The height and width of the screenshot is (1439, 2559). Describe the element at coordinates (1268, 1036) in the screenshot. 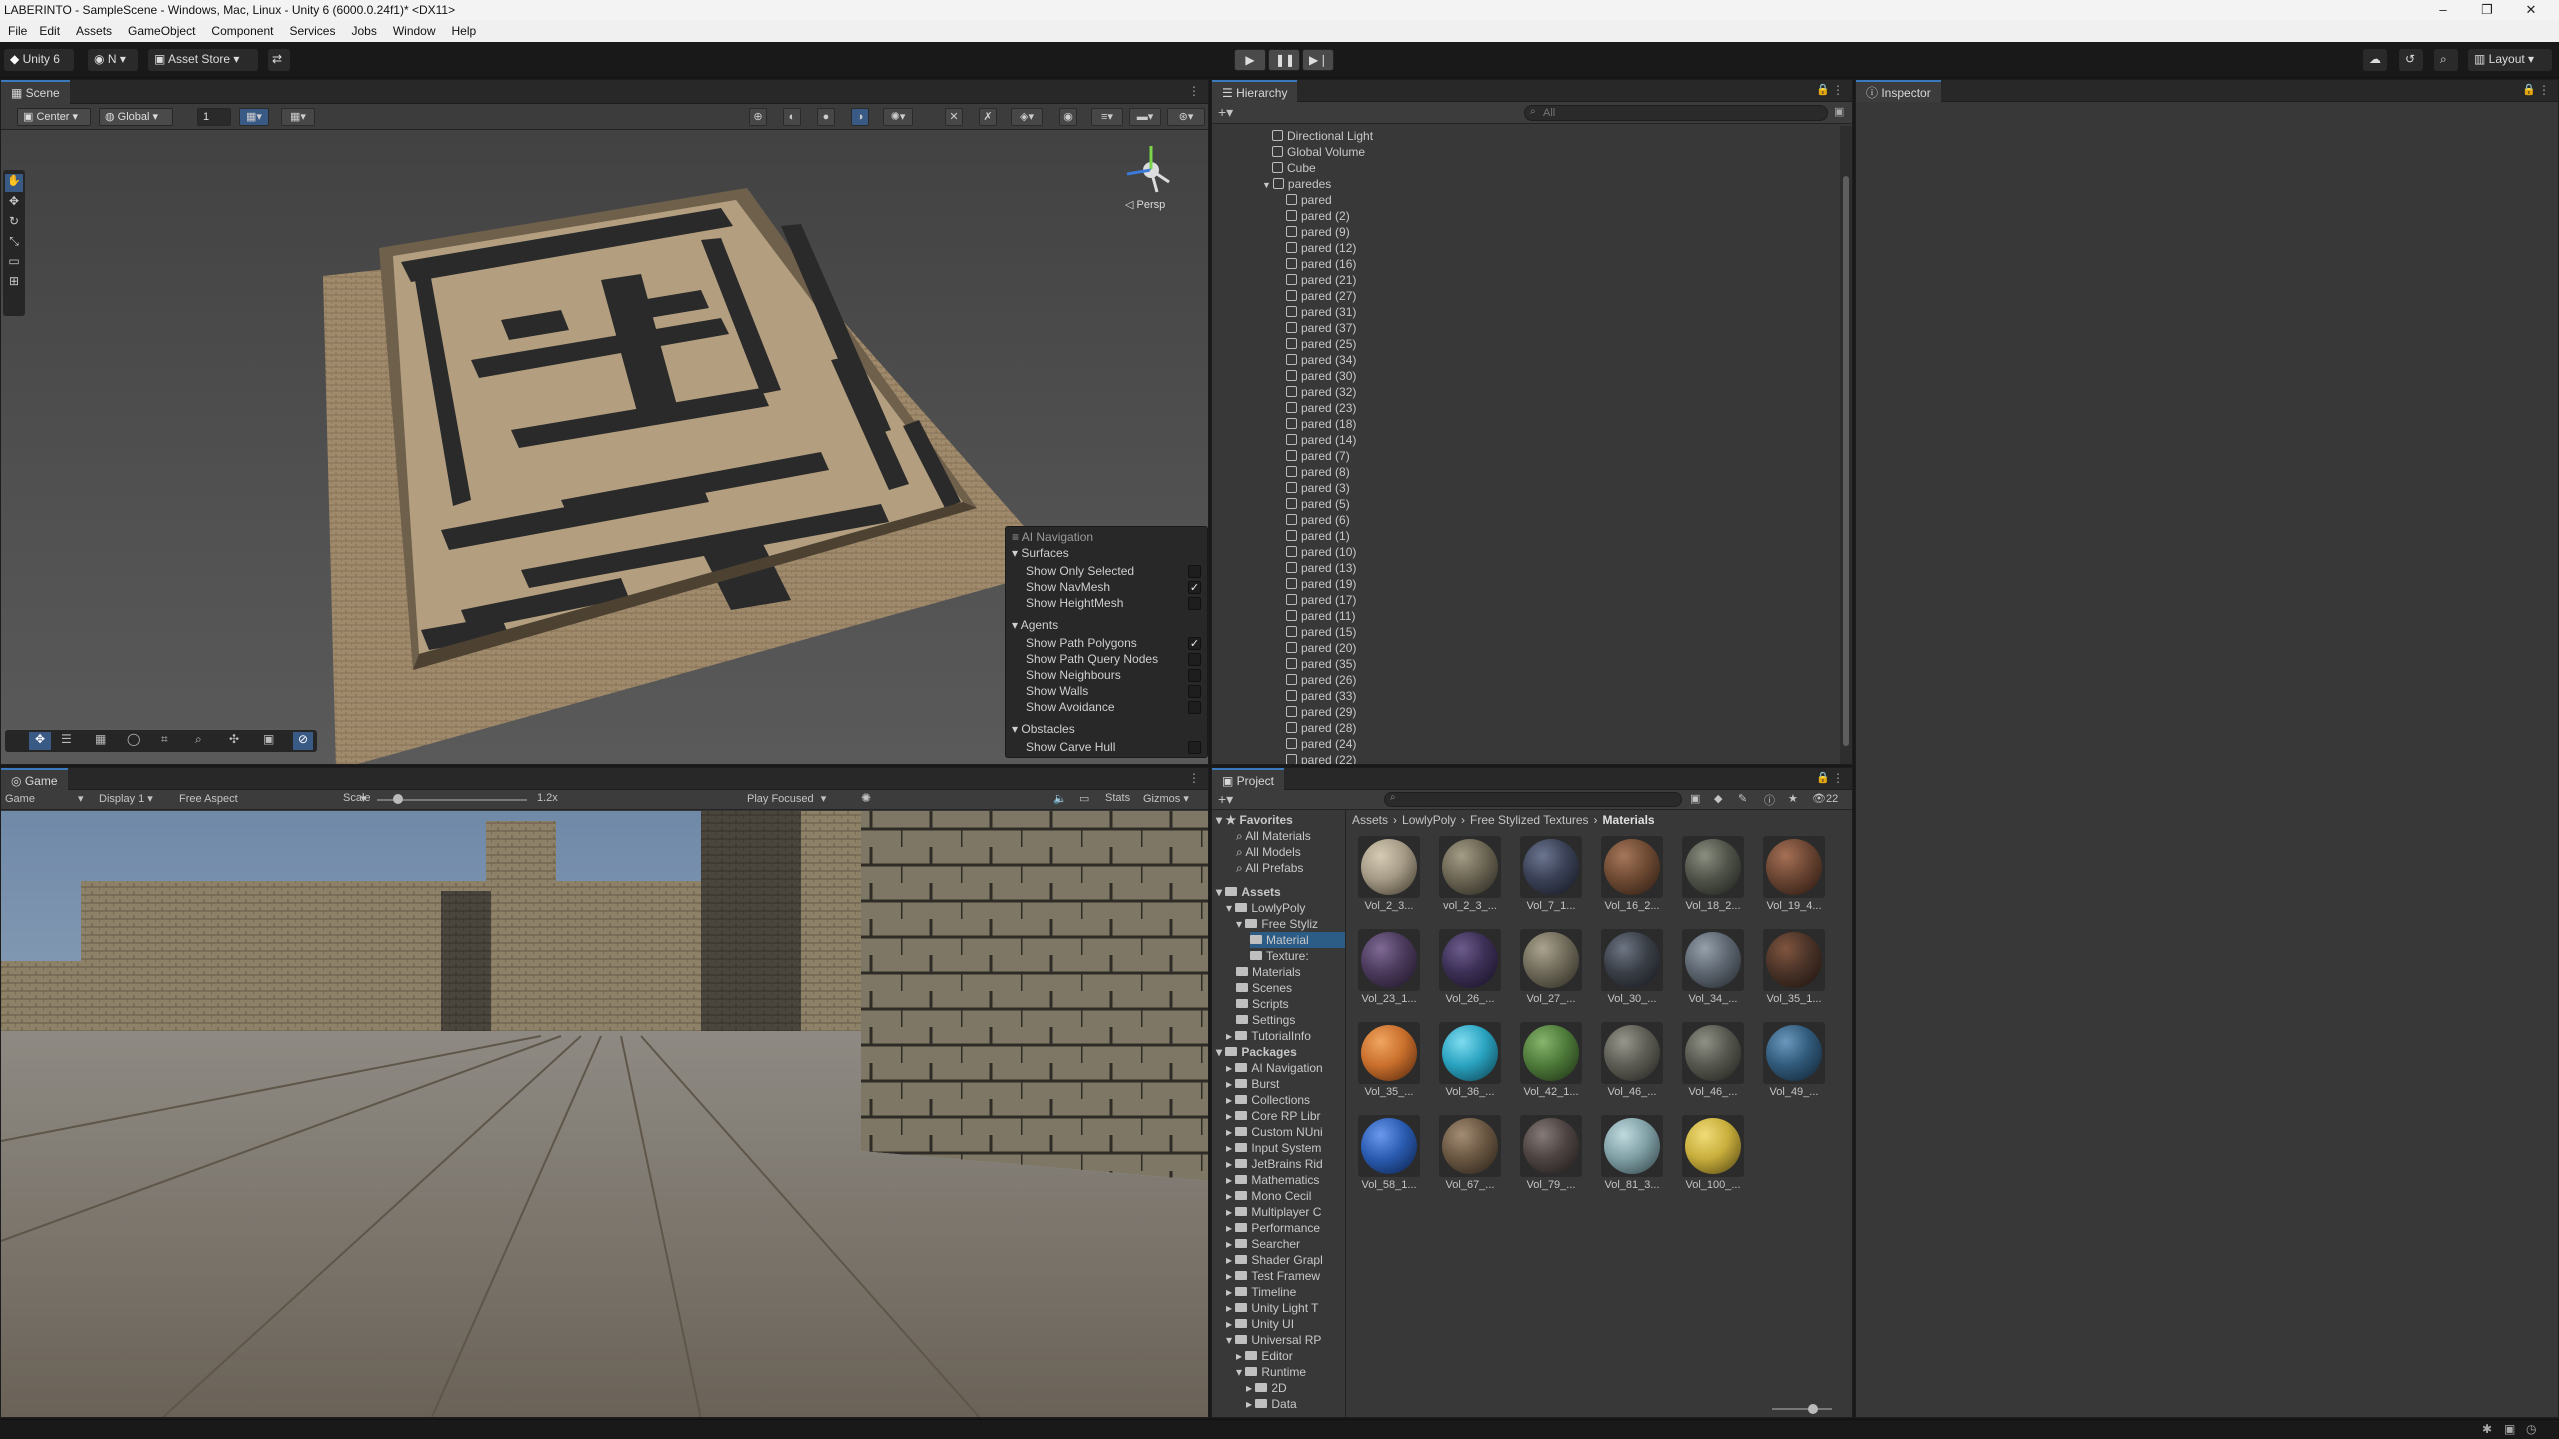

I see `folder-item: ▸ TutorialInfo` at that location.